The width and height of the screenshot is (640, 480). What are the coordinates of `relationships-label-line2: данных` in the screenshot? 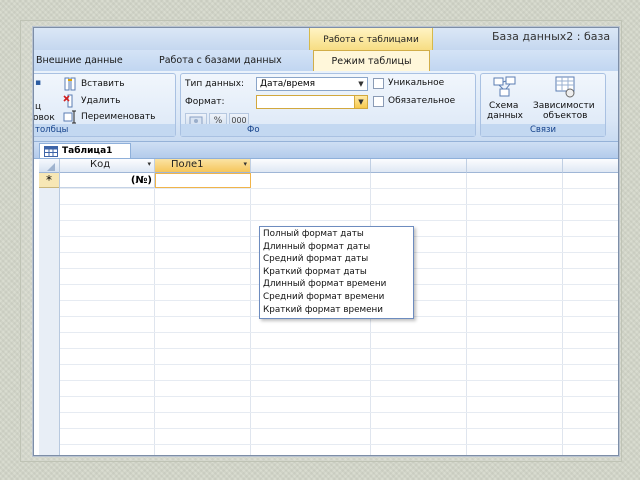 It's located at (505, 116).